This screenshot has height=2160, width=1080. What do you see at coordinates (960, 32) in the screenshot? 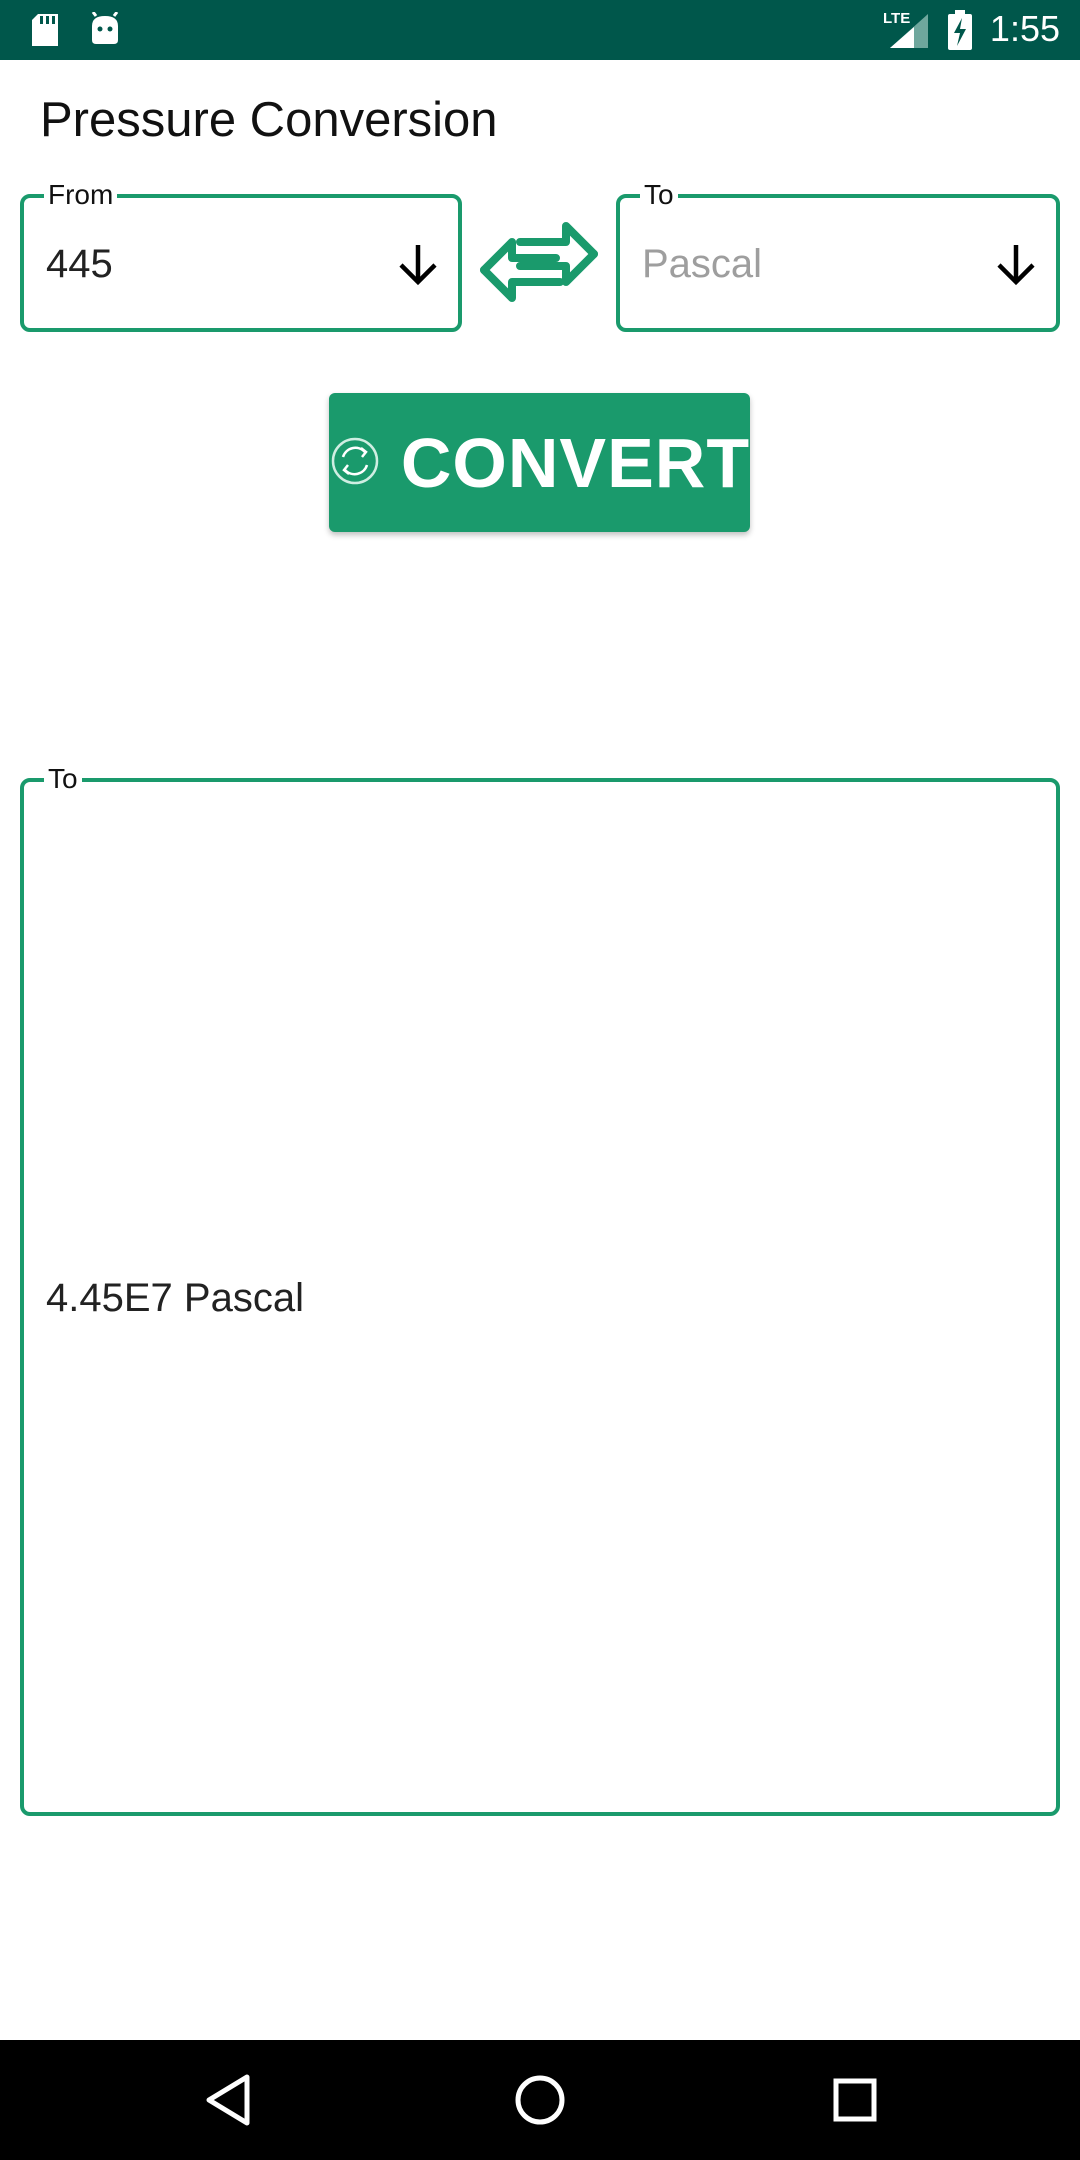
I see `battery-charging-icon` at bounding box center [960, 32].